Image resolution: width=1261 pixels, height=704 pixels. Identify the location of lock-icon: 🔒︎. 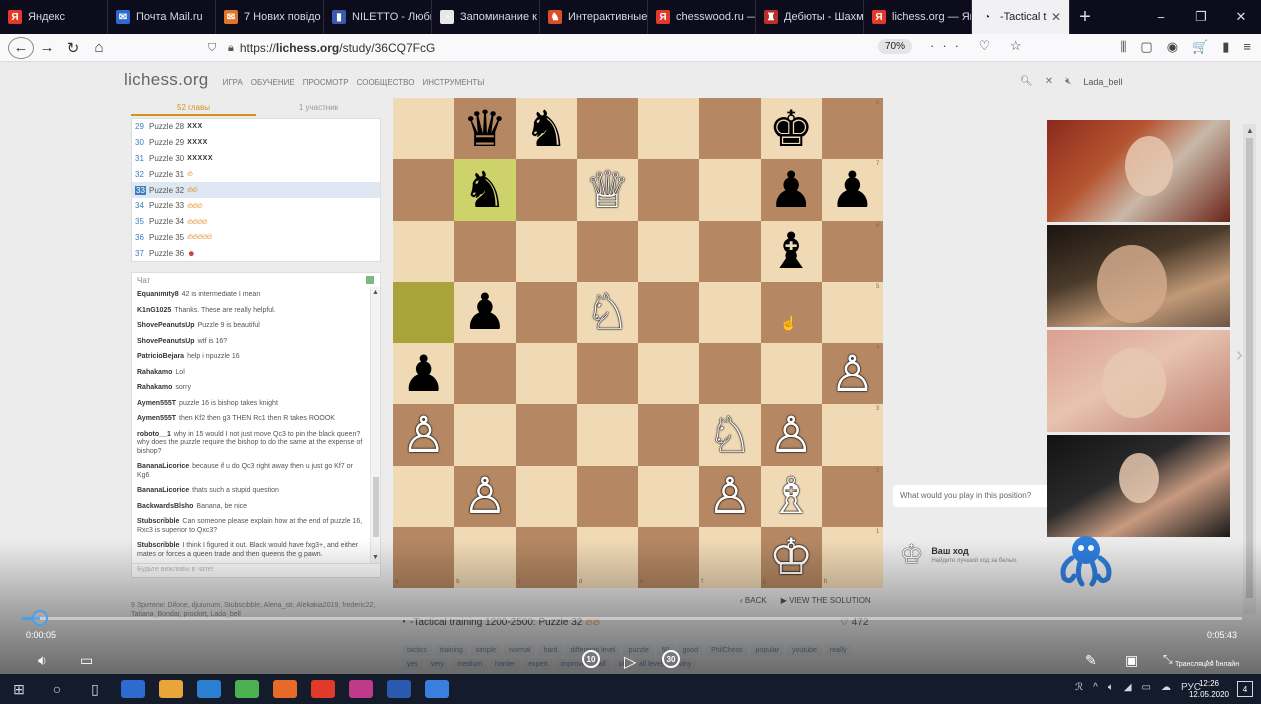
(231, 48).